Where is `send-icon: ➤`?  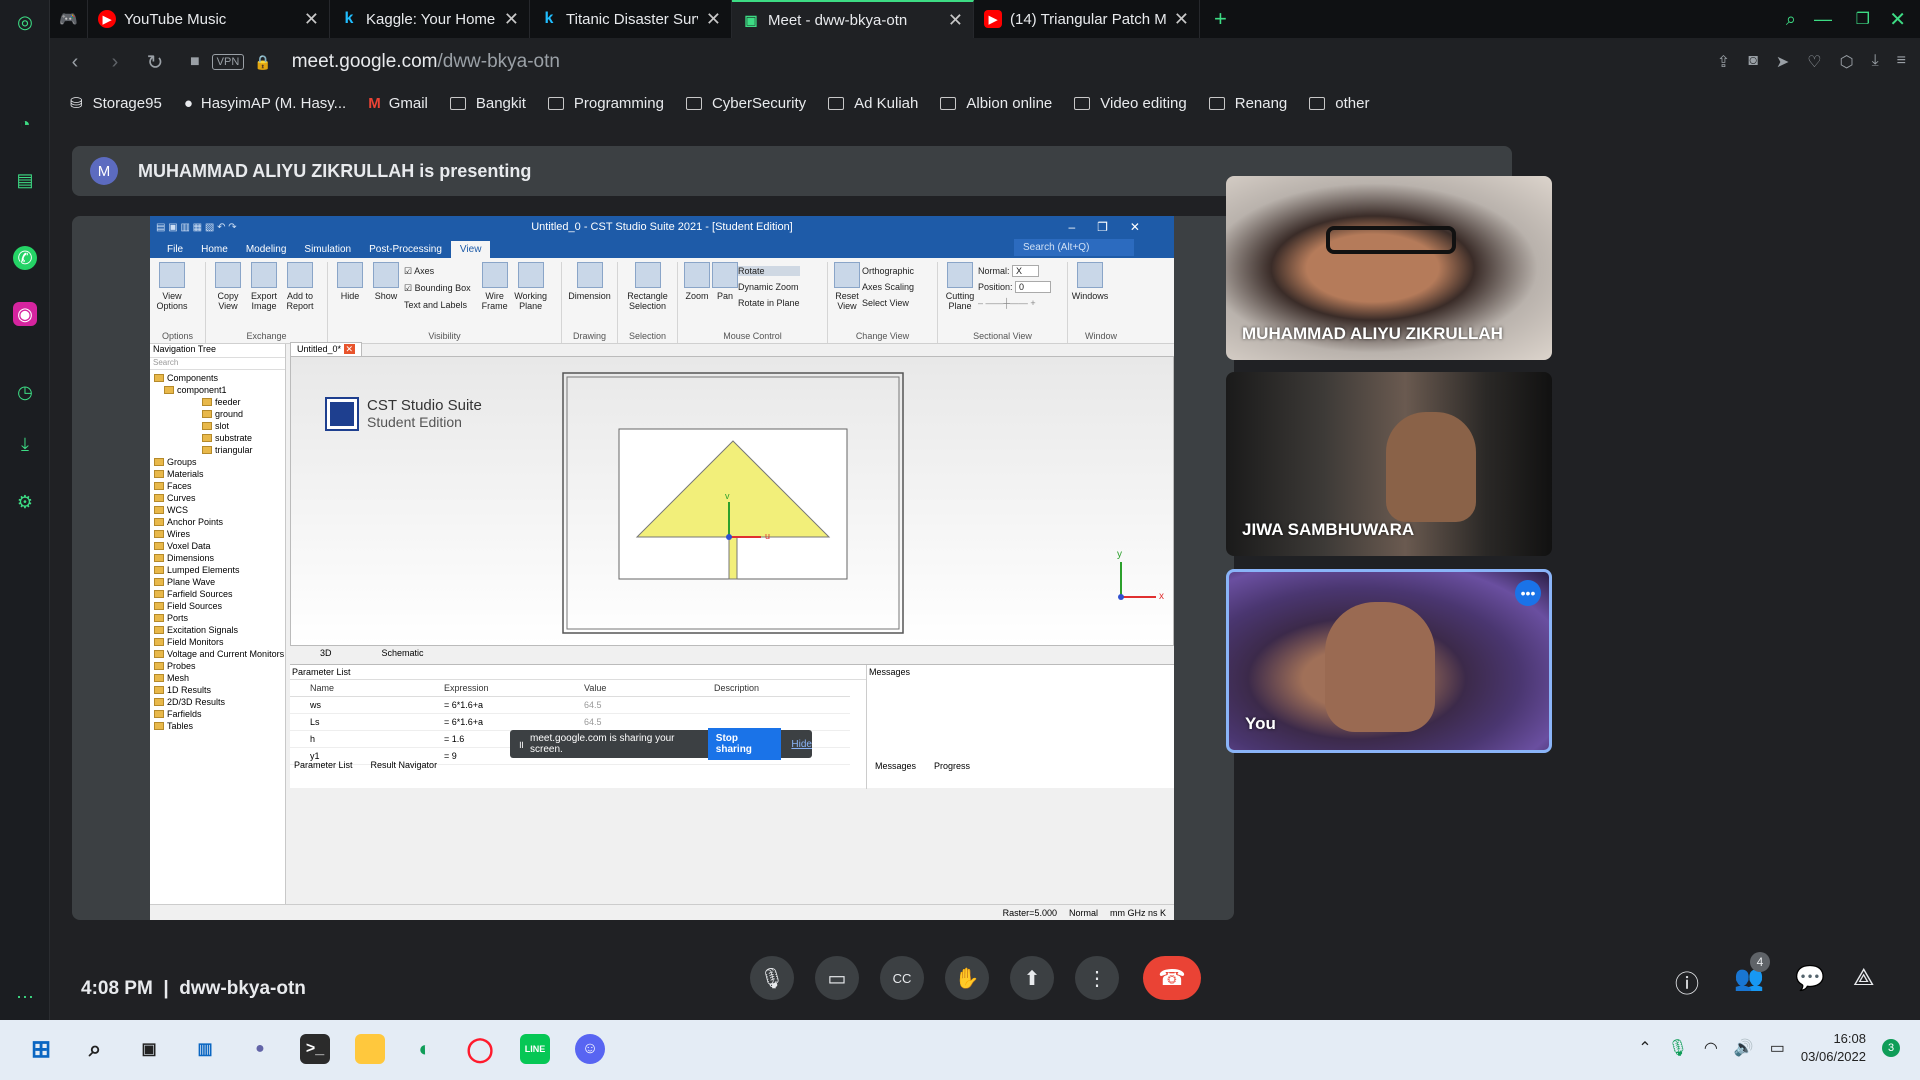
send-icon: ➤ is located at coordinates (1782, 62).